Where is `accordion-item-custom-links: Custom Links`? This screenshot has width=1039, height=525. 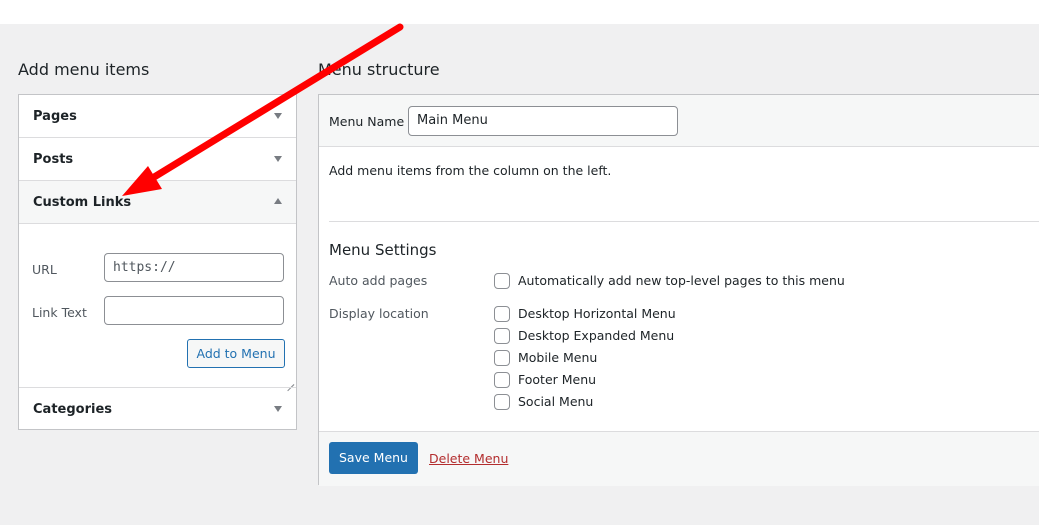
accordion-item-custom-links: Custom Links is located at coordinates (157, 202).